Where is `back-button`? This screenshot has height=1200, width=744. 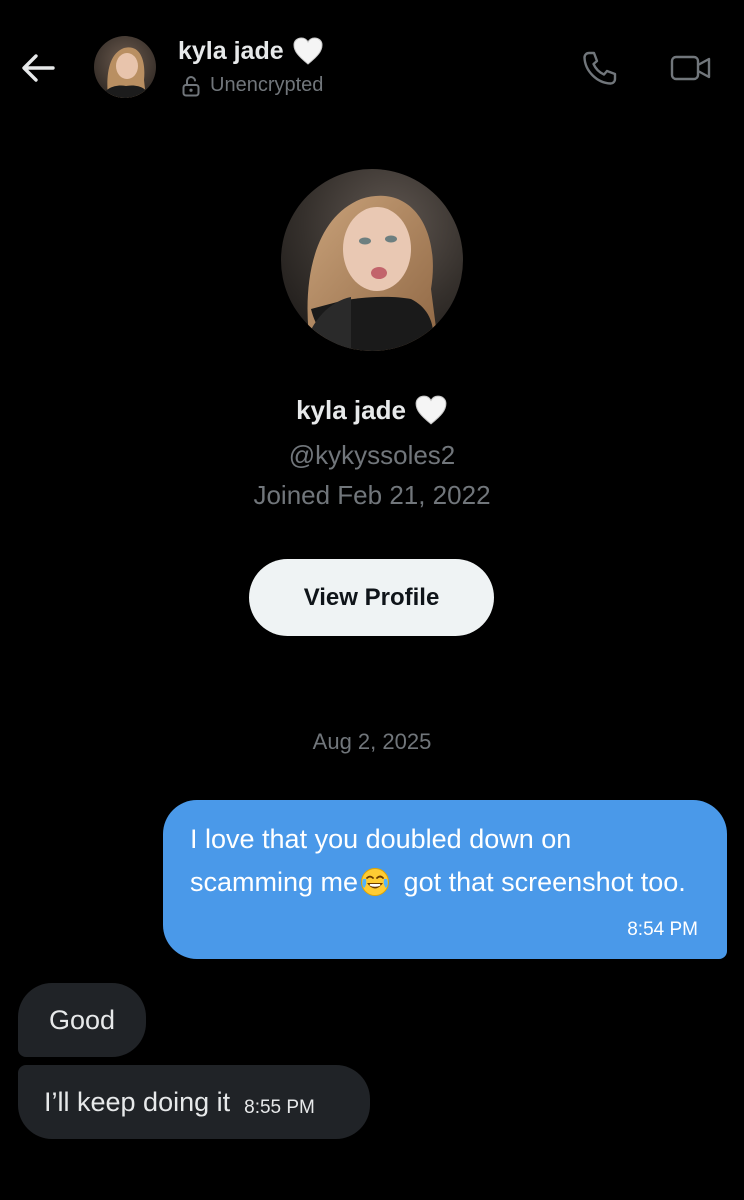
back-button is located at coordinates (38, 68).